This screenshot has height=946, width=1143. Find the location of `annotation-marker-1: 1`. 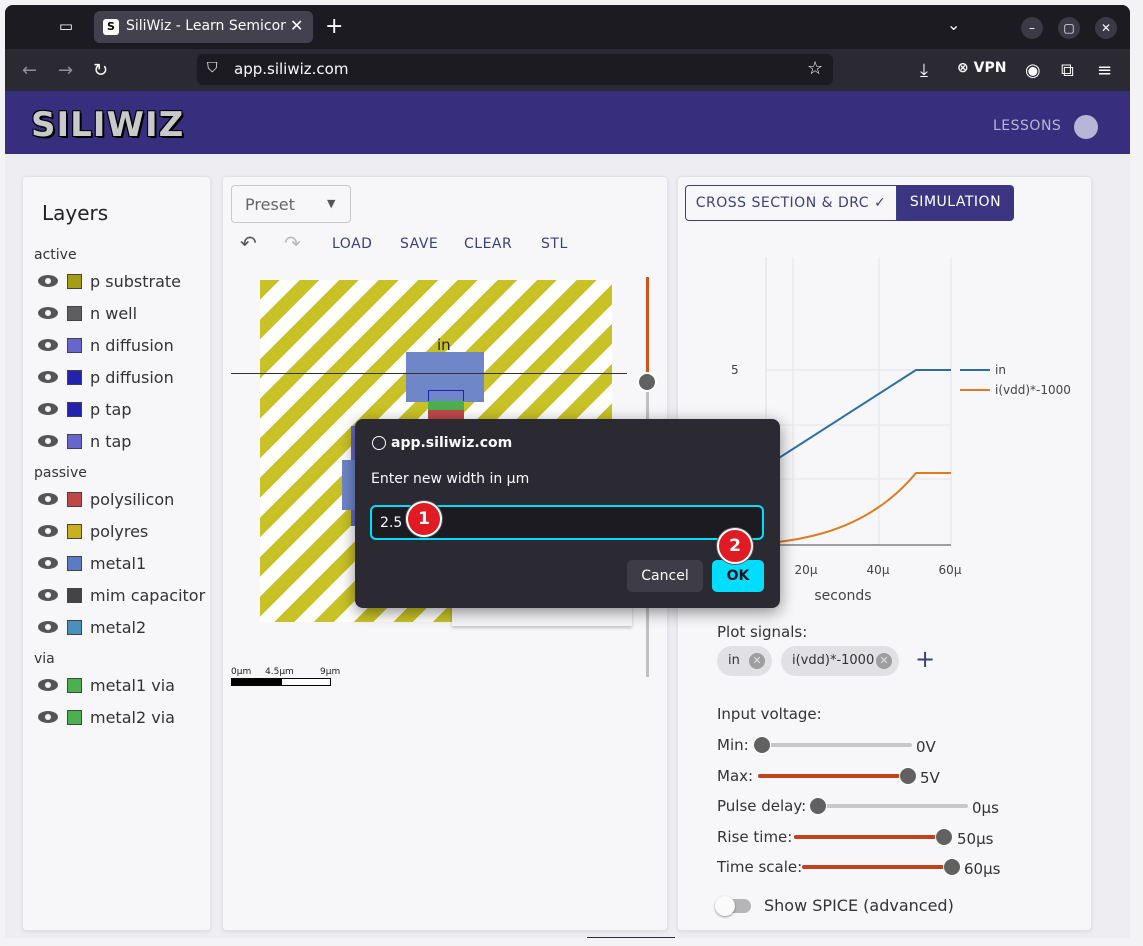

annotation-marker-1: 1 is located at coordinates (424, 519).